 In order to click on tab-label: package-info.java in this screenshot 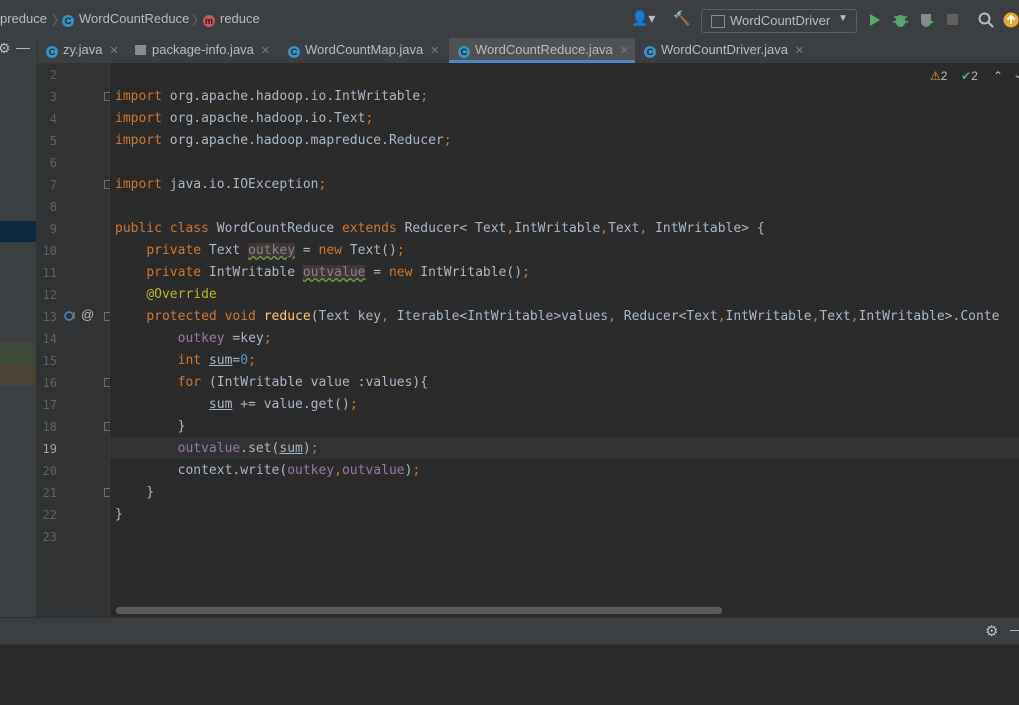, I will do `click(203, 49)`.